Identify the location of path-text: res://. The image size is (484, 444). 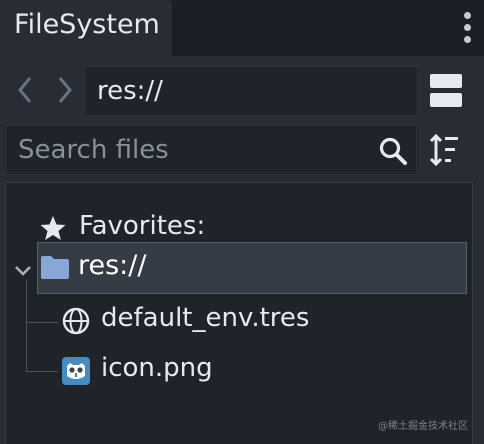
(130, 91).